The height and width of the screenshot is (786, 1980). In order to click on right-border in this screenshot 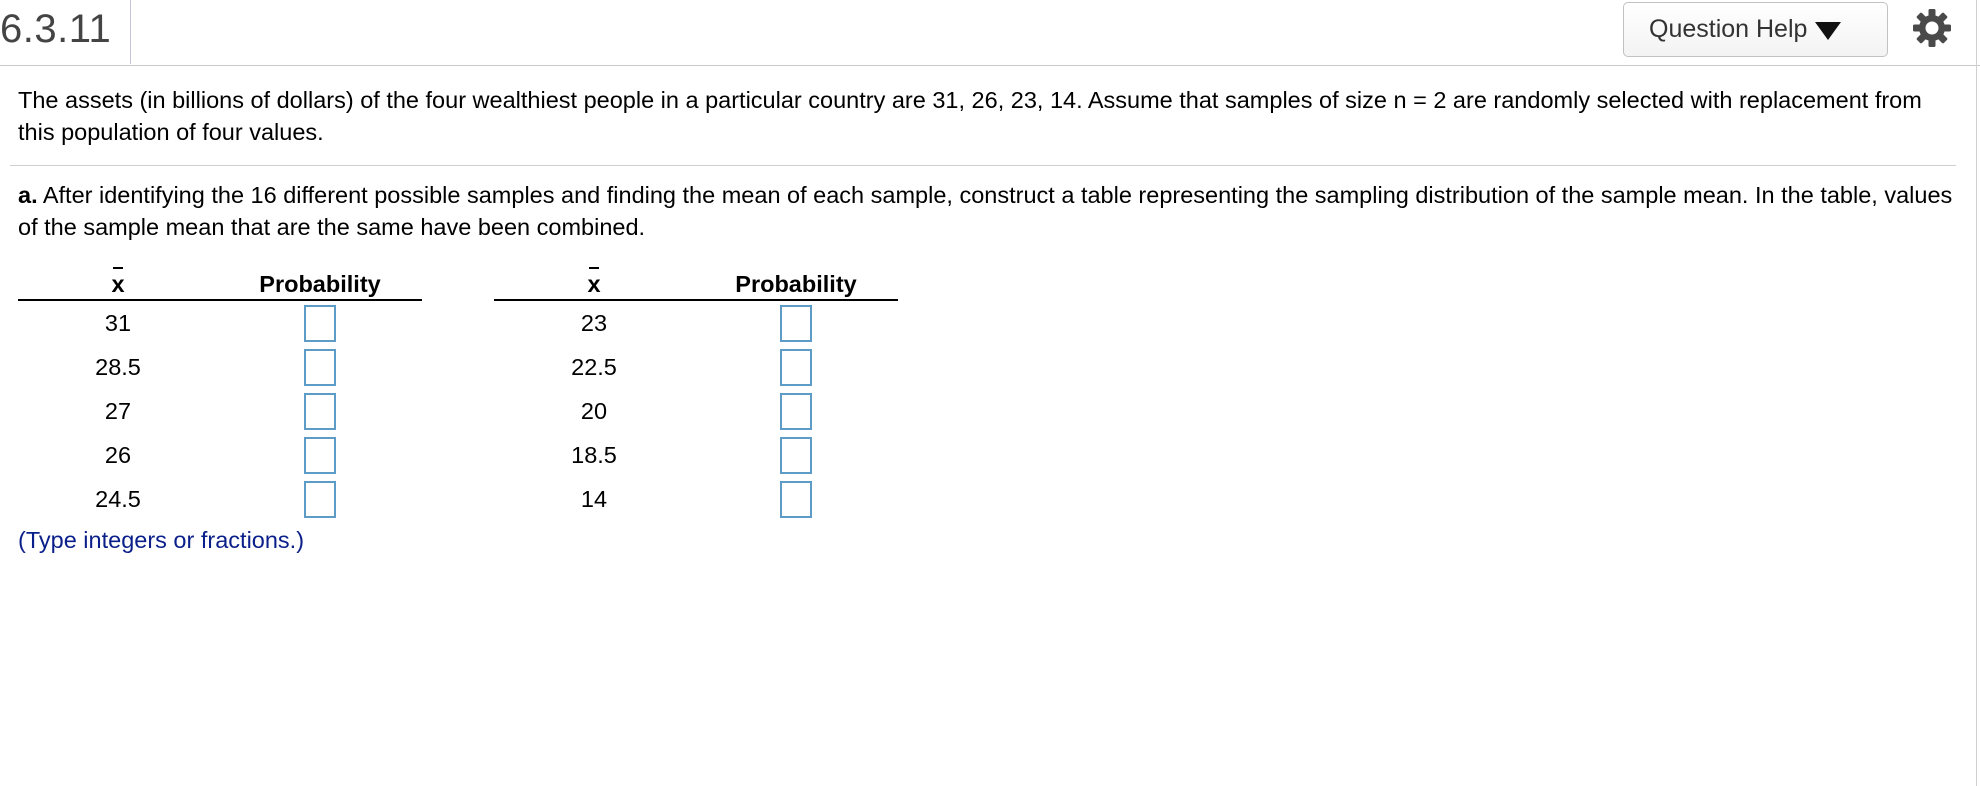, I will do `click(1976, 393)`.